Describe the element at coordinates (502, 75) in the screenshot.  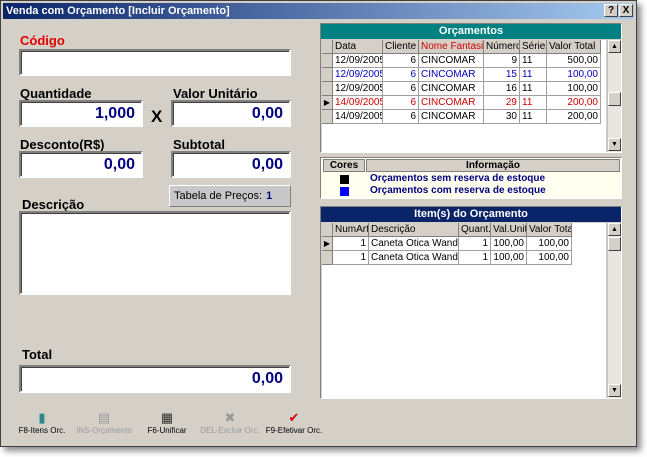
I see `orcamento-cell: 15` at that location.